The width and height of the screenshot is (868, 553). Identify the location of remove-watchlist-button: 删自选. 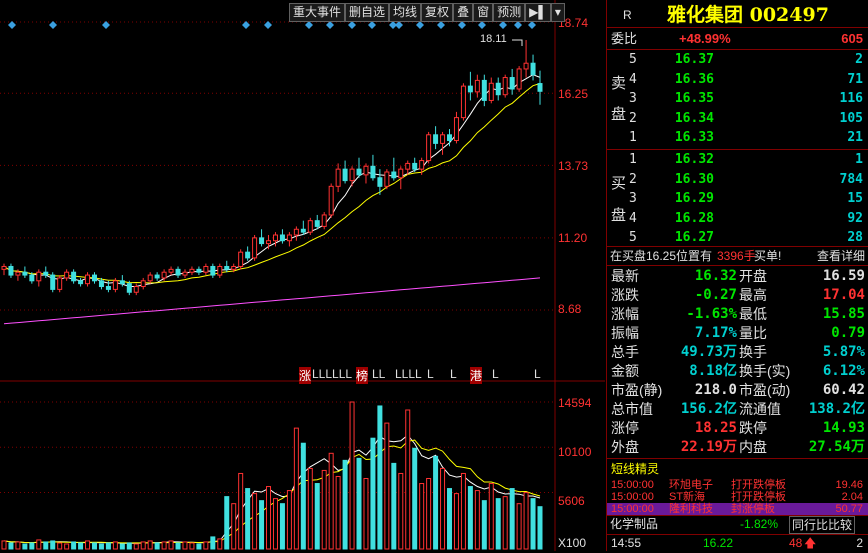
(367, 12).